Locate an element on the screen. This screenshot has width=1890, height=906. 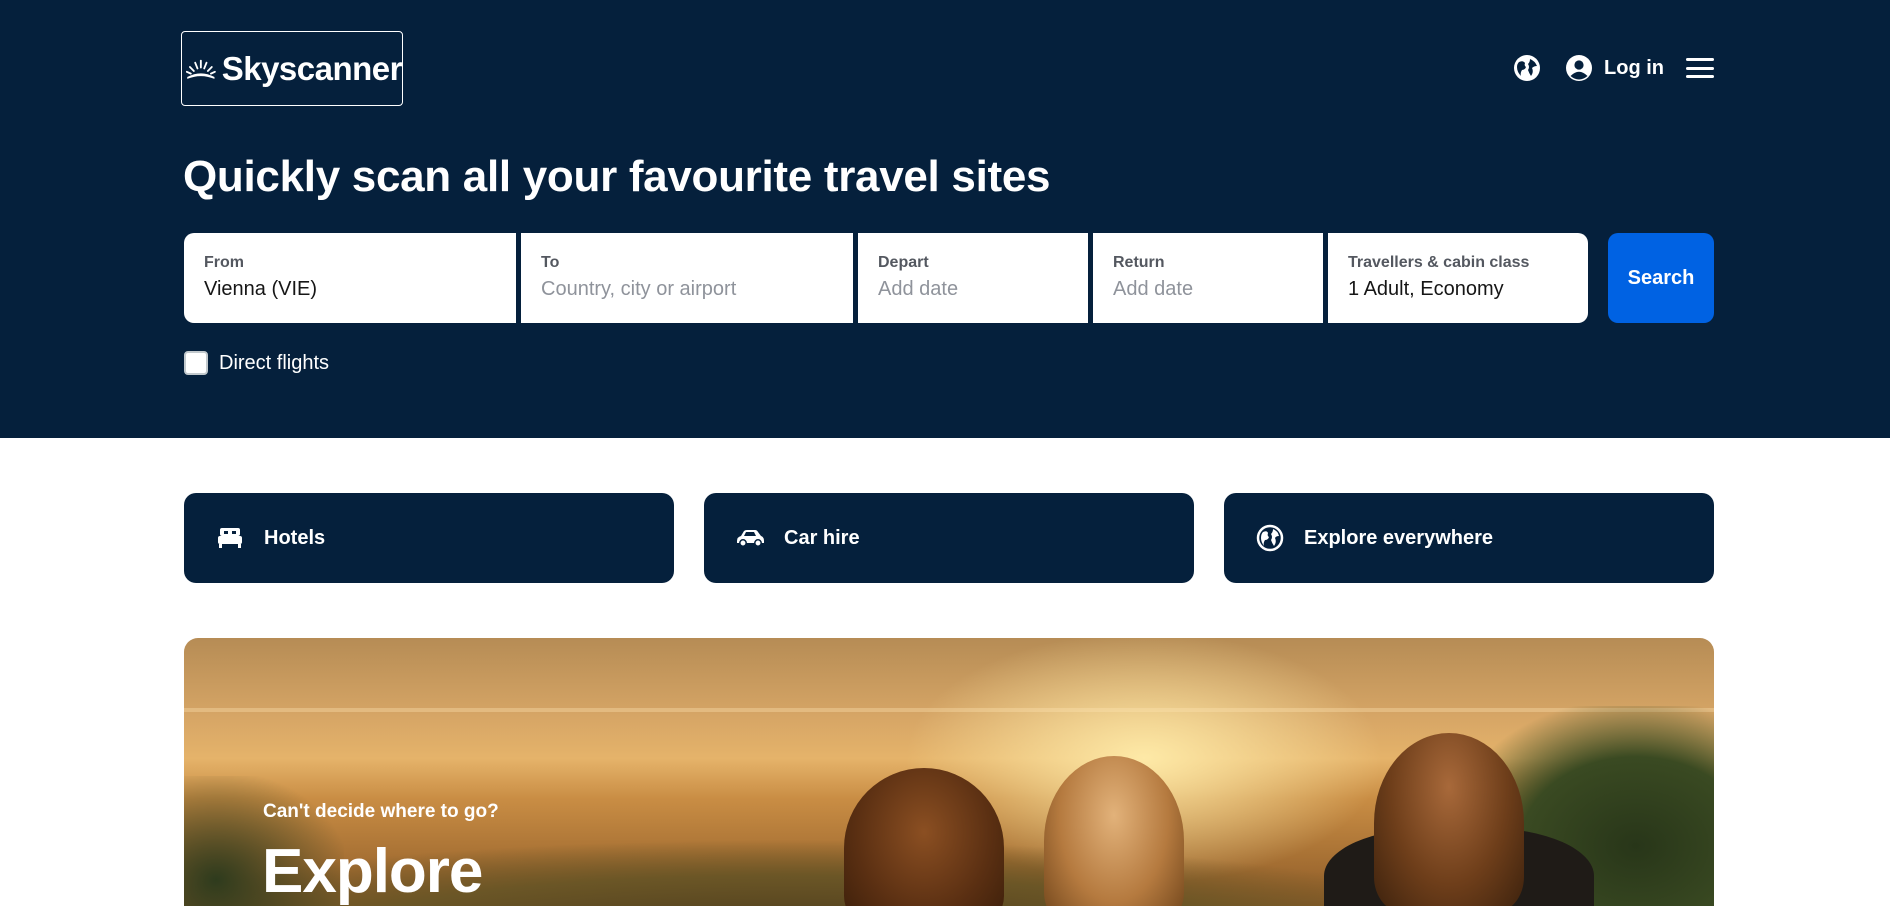
return-label: Return is located at coordinates (1139, 262).